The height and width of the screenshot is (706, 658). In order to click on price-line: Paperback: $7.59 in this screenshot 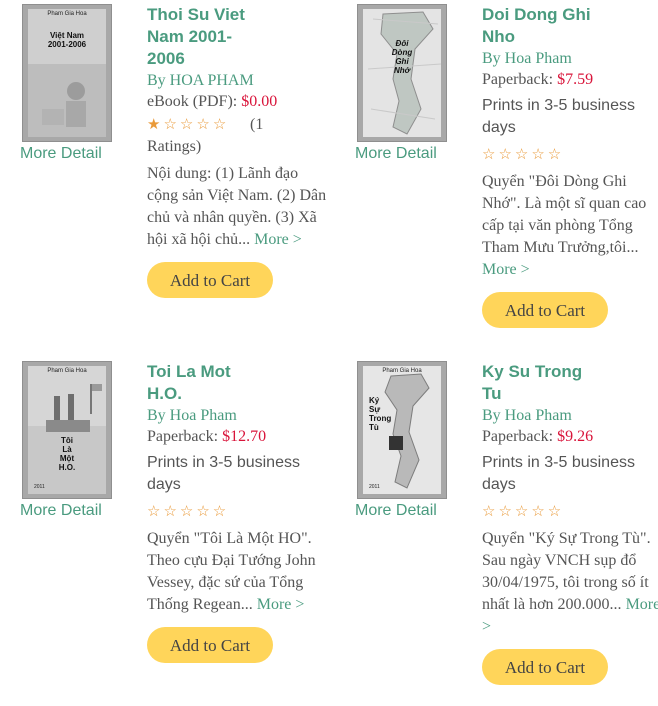, I will do `click(570, 79)`.